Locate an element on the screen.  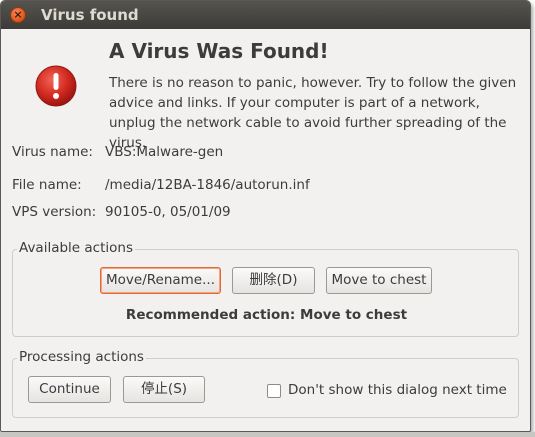
move-to-chest-button: Move to chest is located at coordinates (379, 280).